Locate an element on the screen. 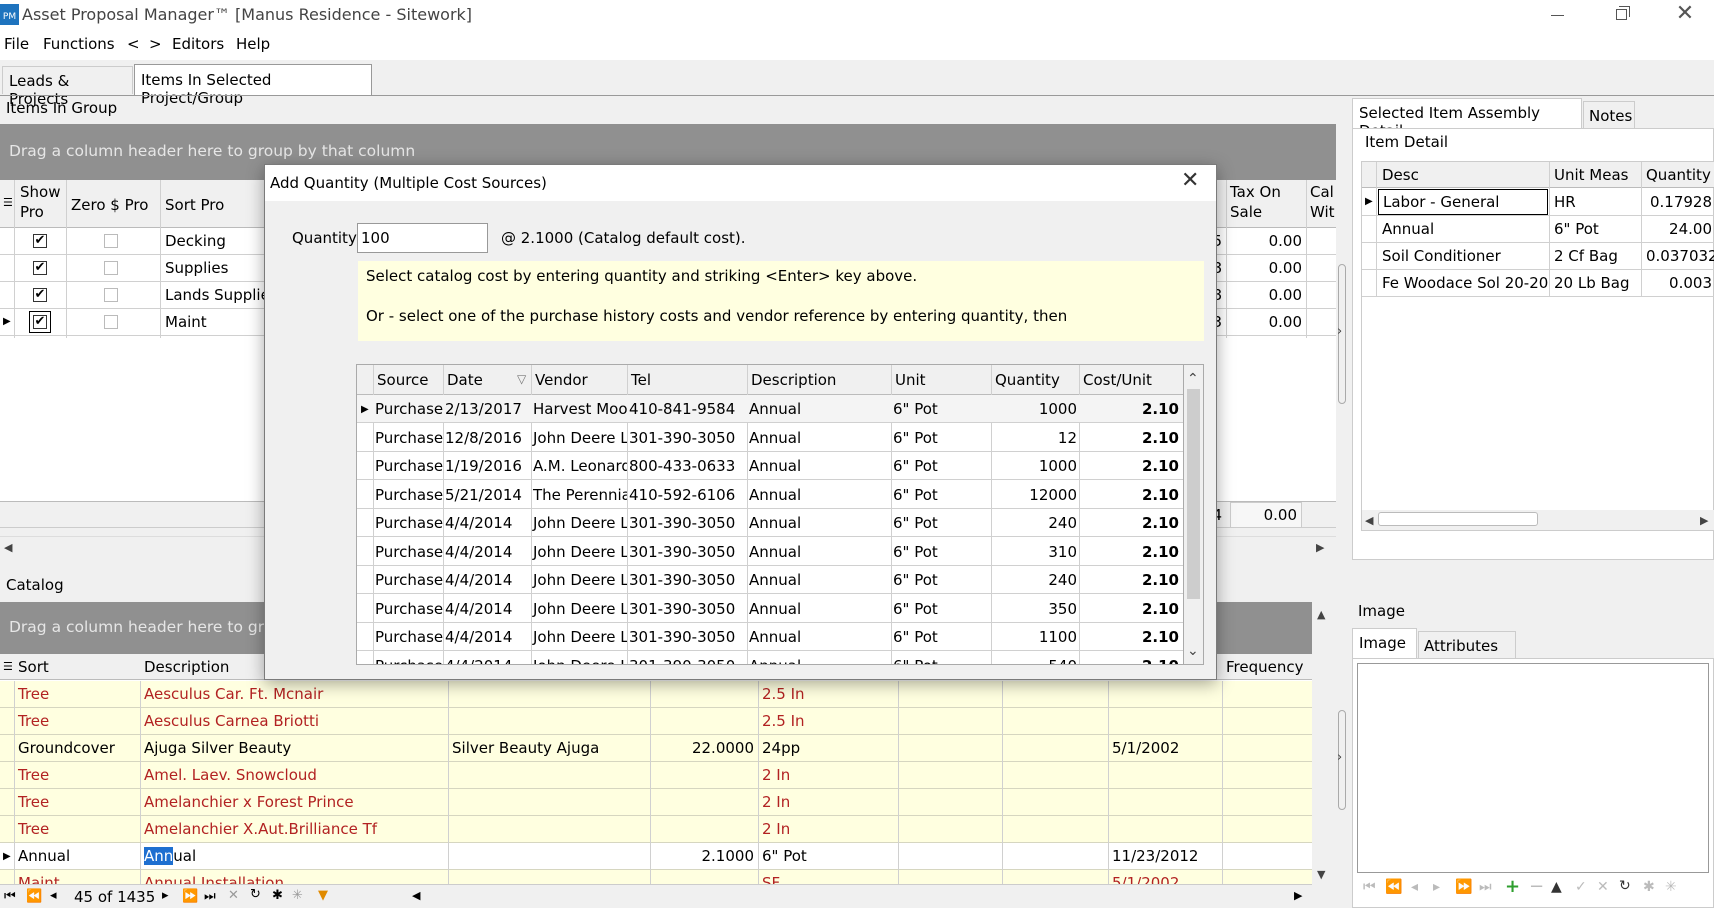  filter-star-icon: ✳ is located at coordinates (1671, 887).